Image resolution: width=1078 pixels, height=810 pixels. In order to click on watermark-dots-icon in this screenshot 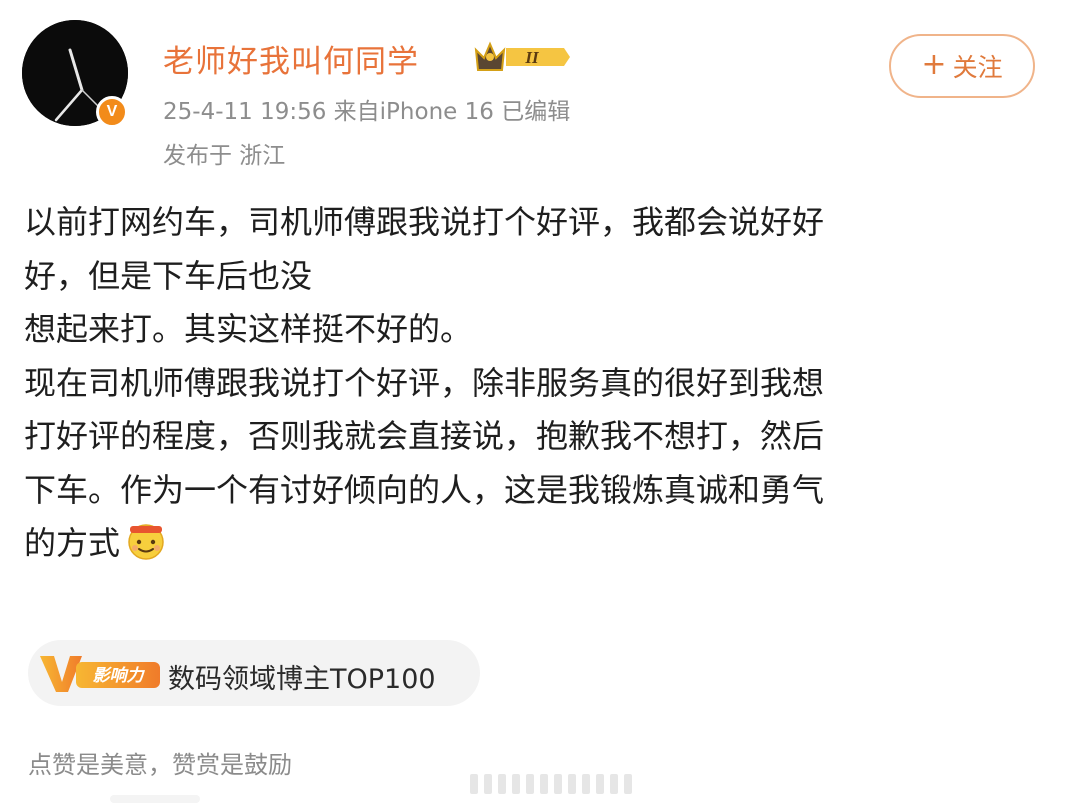, I will do `click(551, 784)`.